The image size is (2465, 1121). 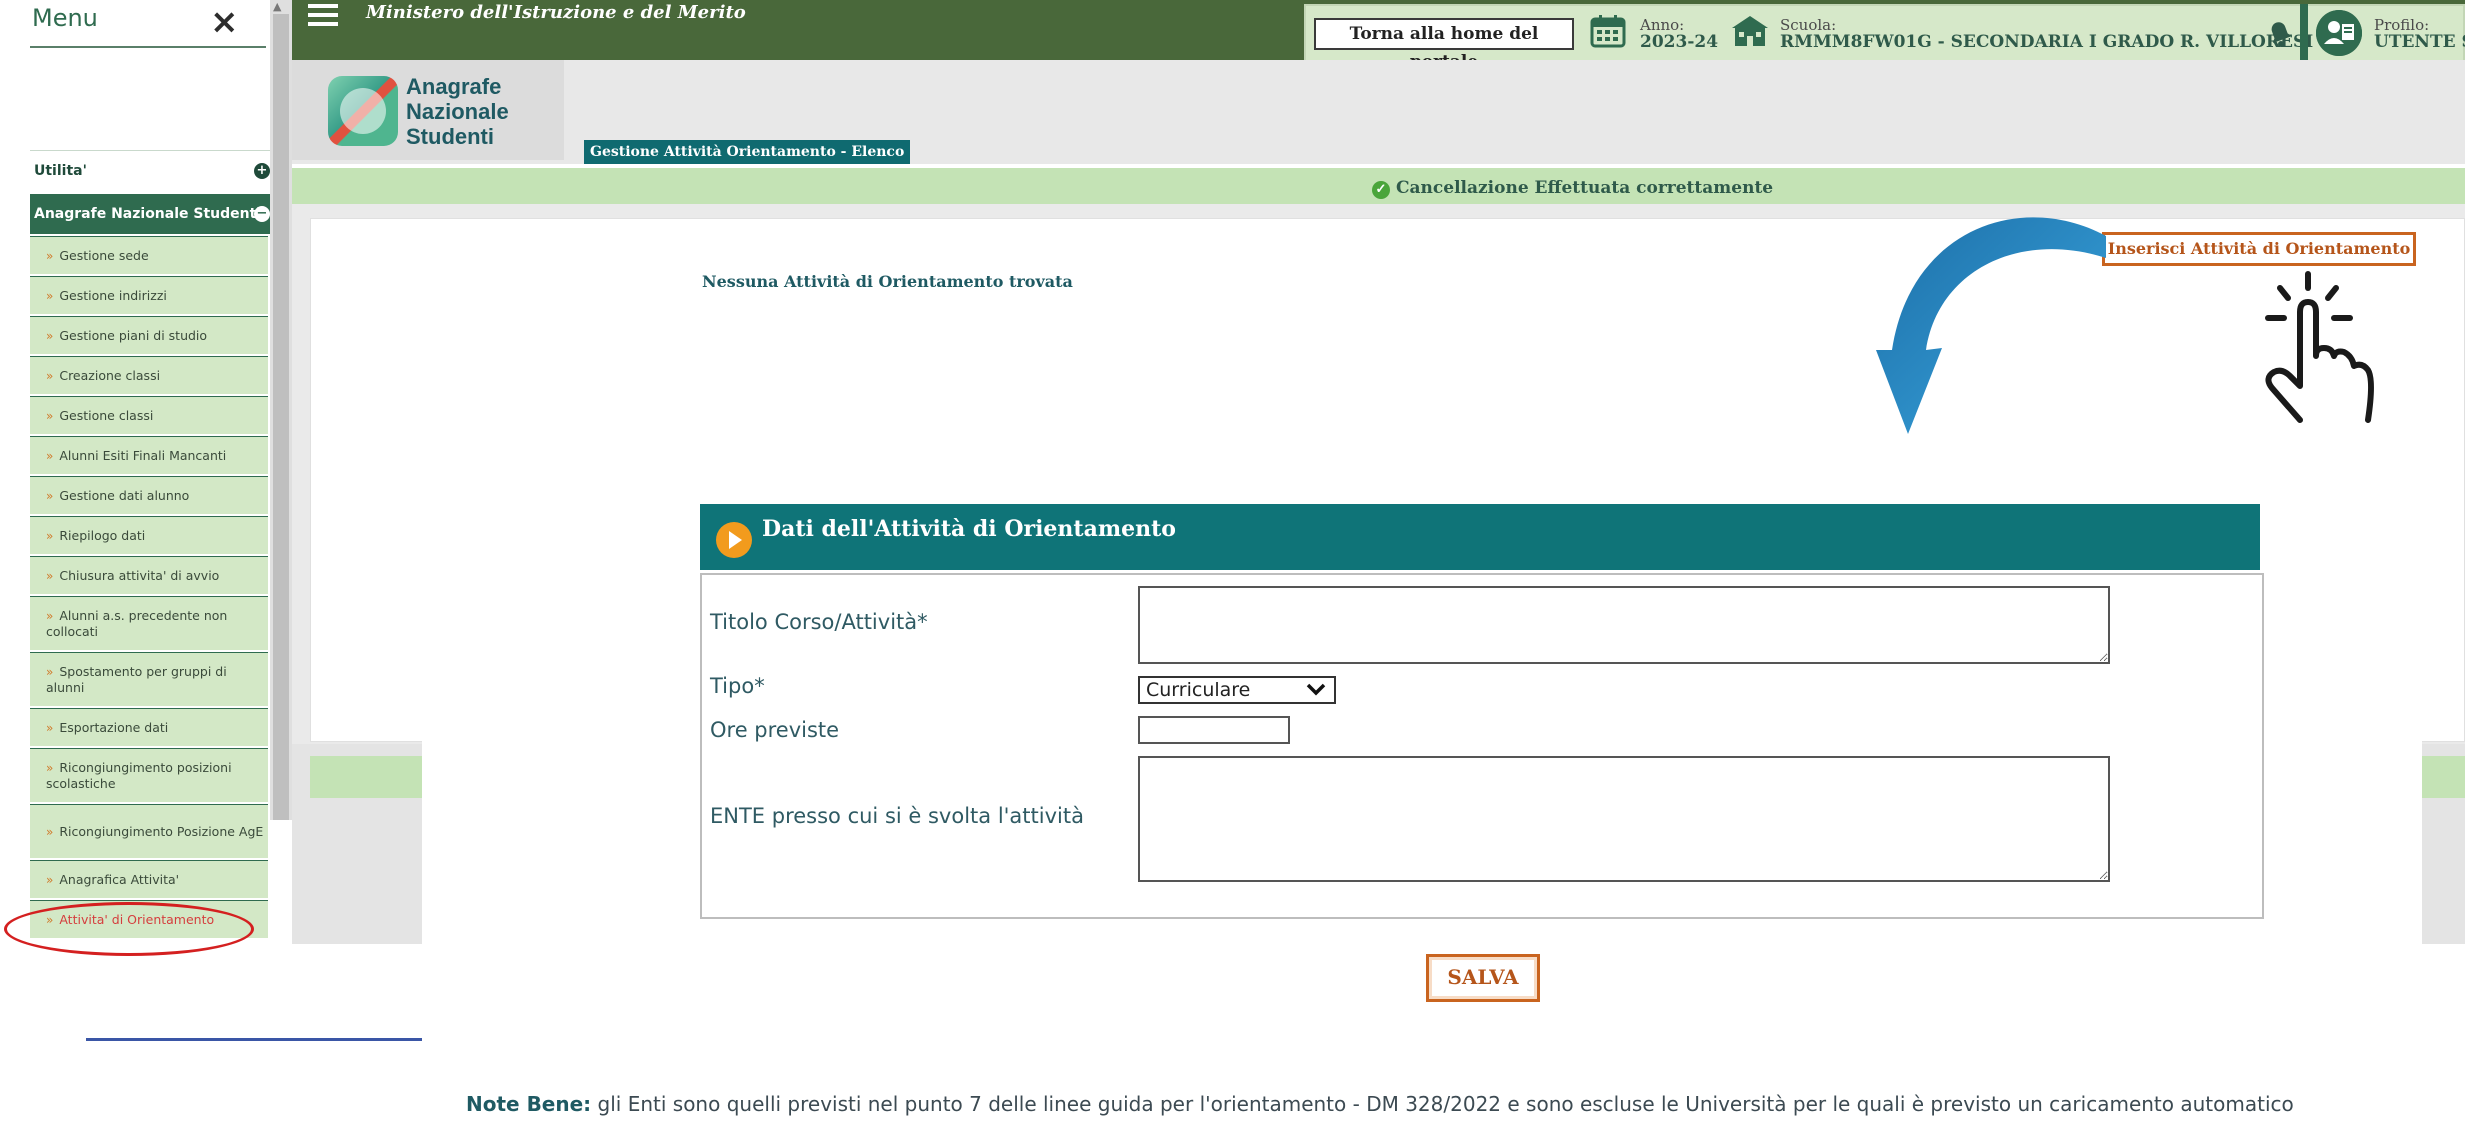 I want to click on home-portal-button: Torna alla home del portale, so click(x=1444, y=45).